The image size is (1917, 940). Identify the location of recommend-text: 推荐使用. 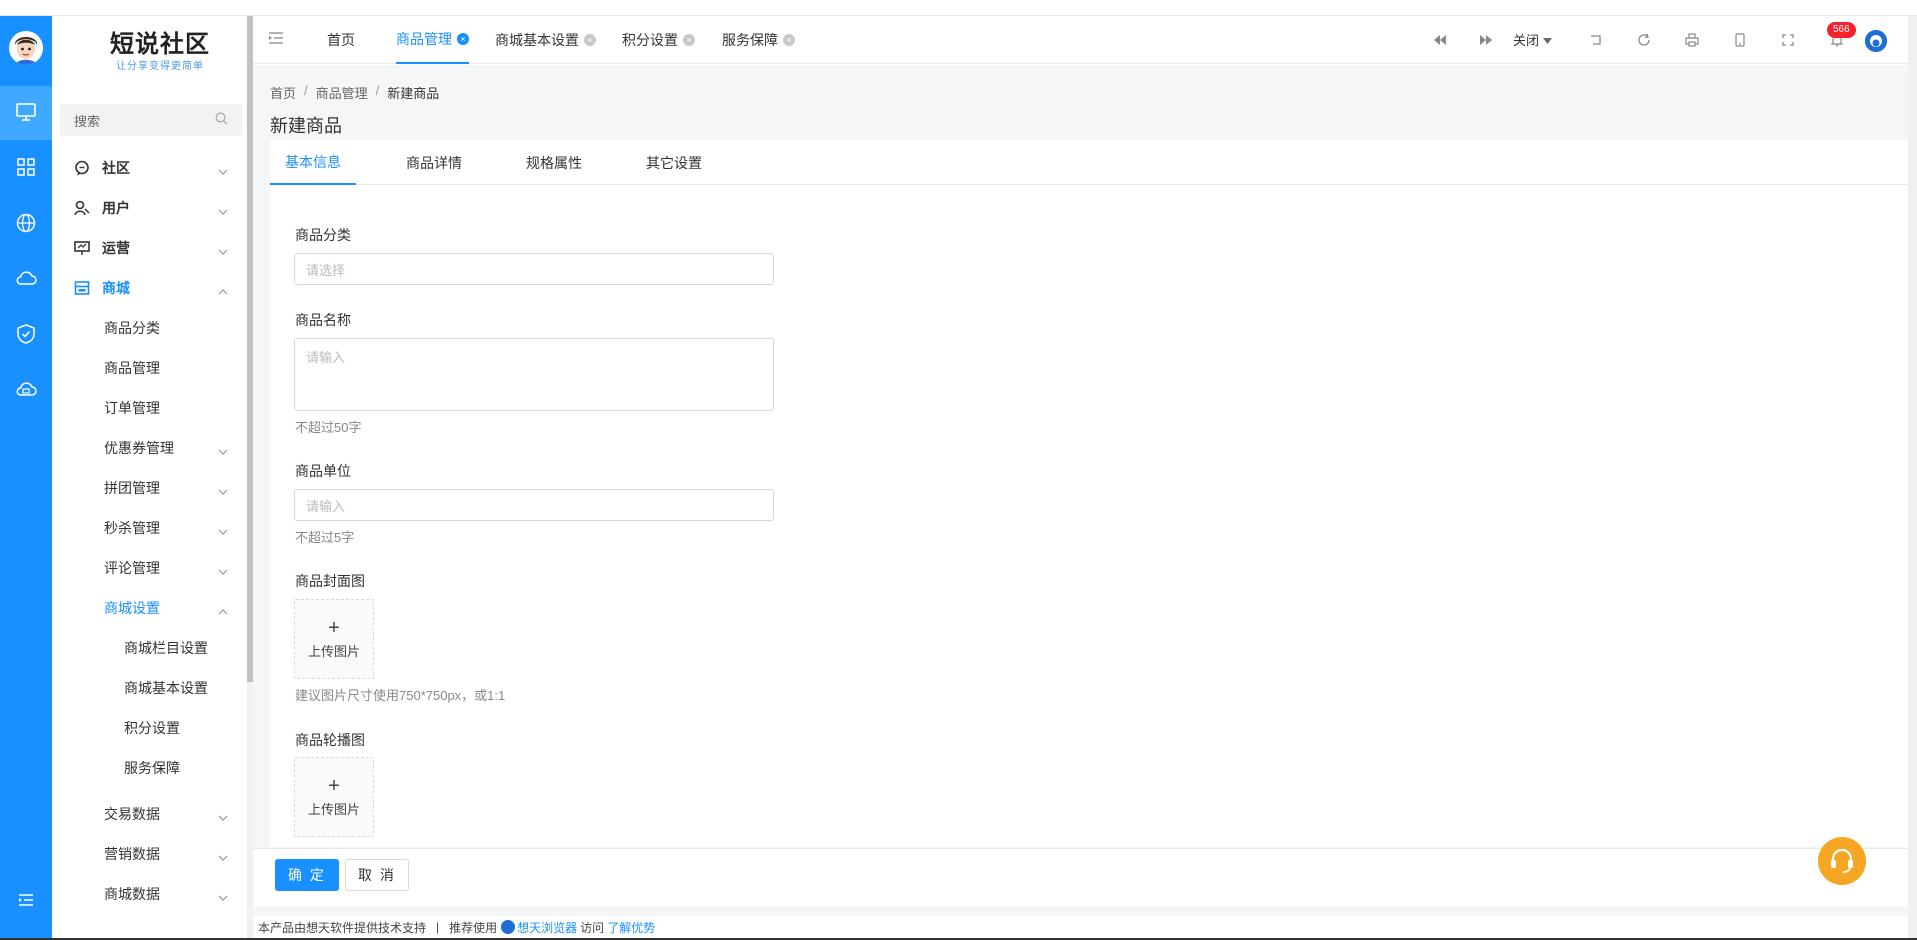
(473, 927).